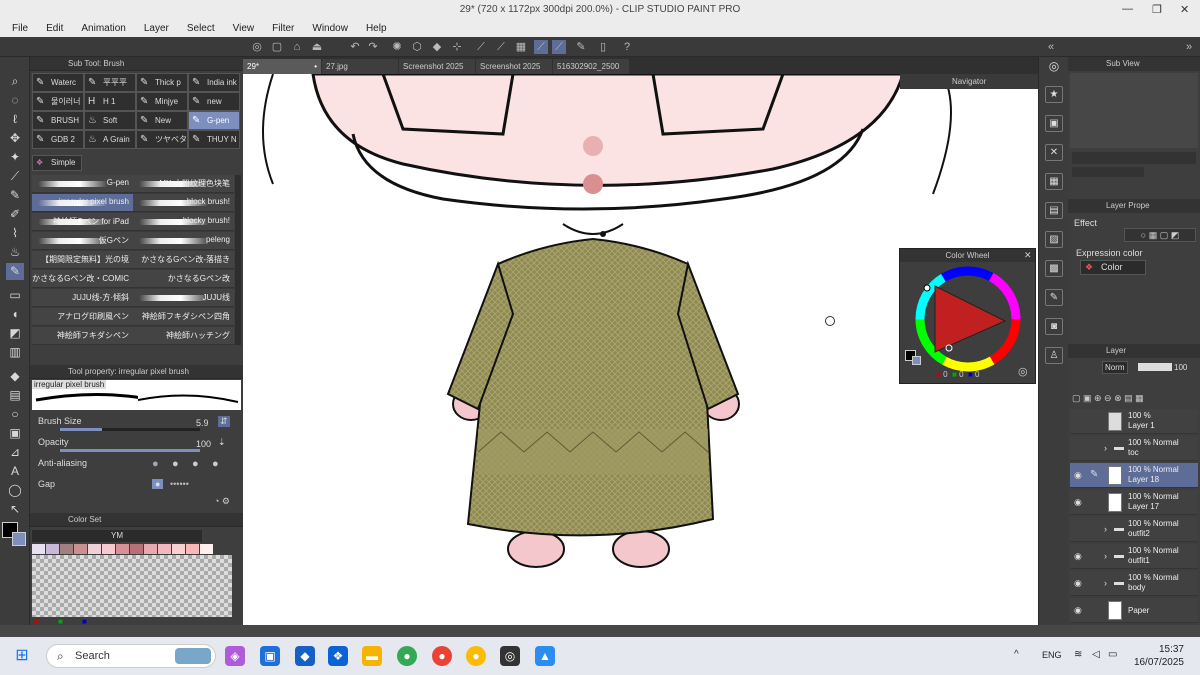 This screenshot has height=675, width=1200. Describe the element at coordinates (15, 271) in the screenshot. I see `decoration-icon: ✎` at that location.